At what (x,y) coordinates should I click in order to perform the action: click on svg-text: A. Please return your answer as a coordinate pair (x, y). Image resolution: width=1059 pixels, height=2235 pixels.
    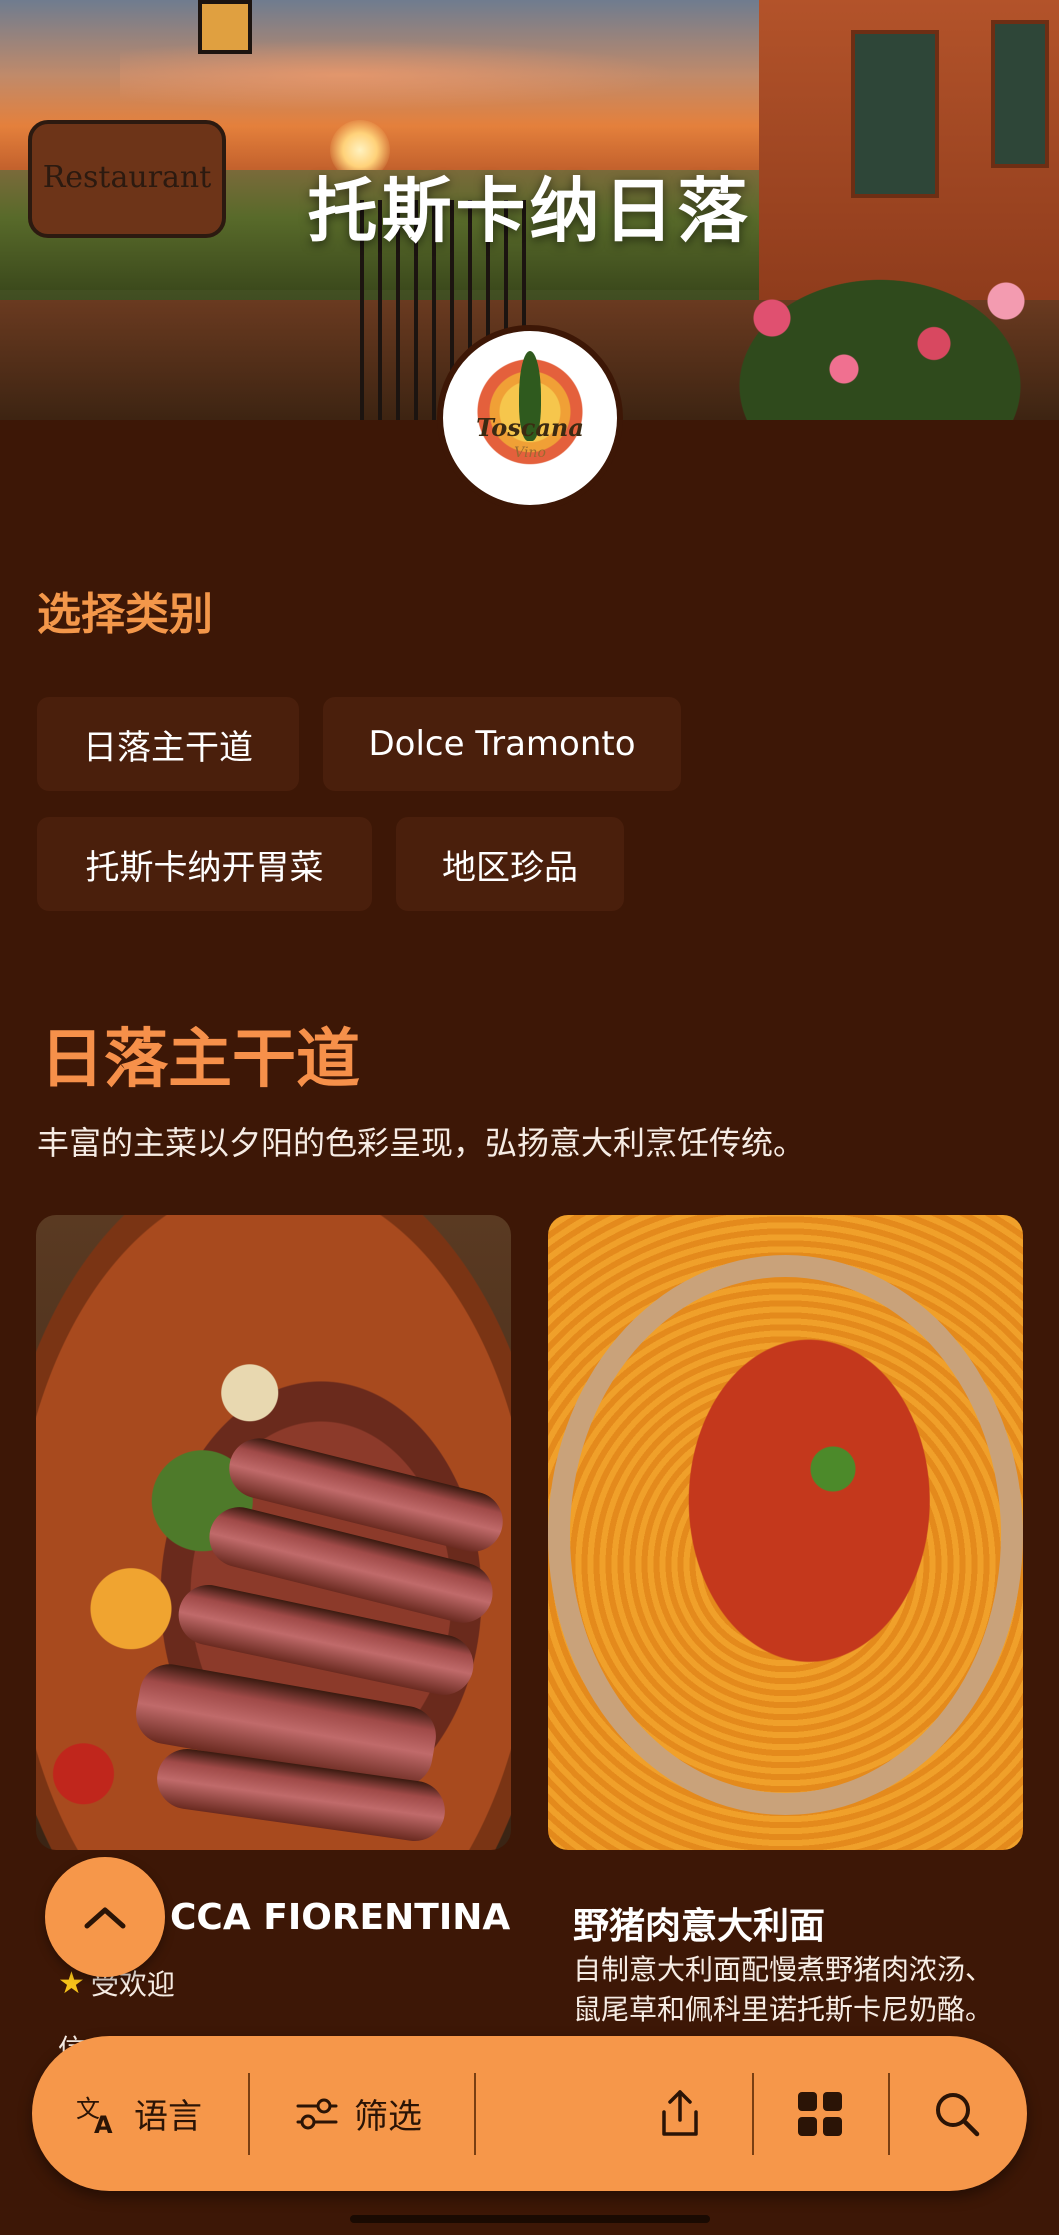
    Looking at the image, I should click on (103, 2124).